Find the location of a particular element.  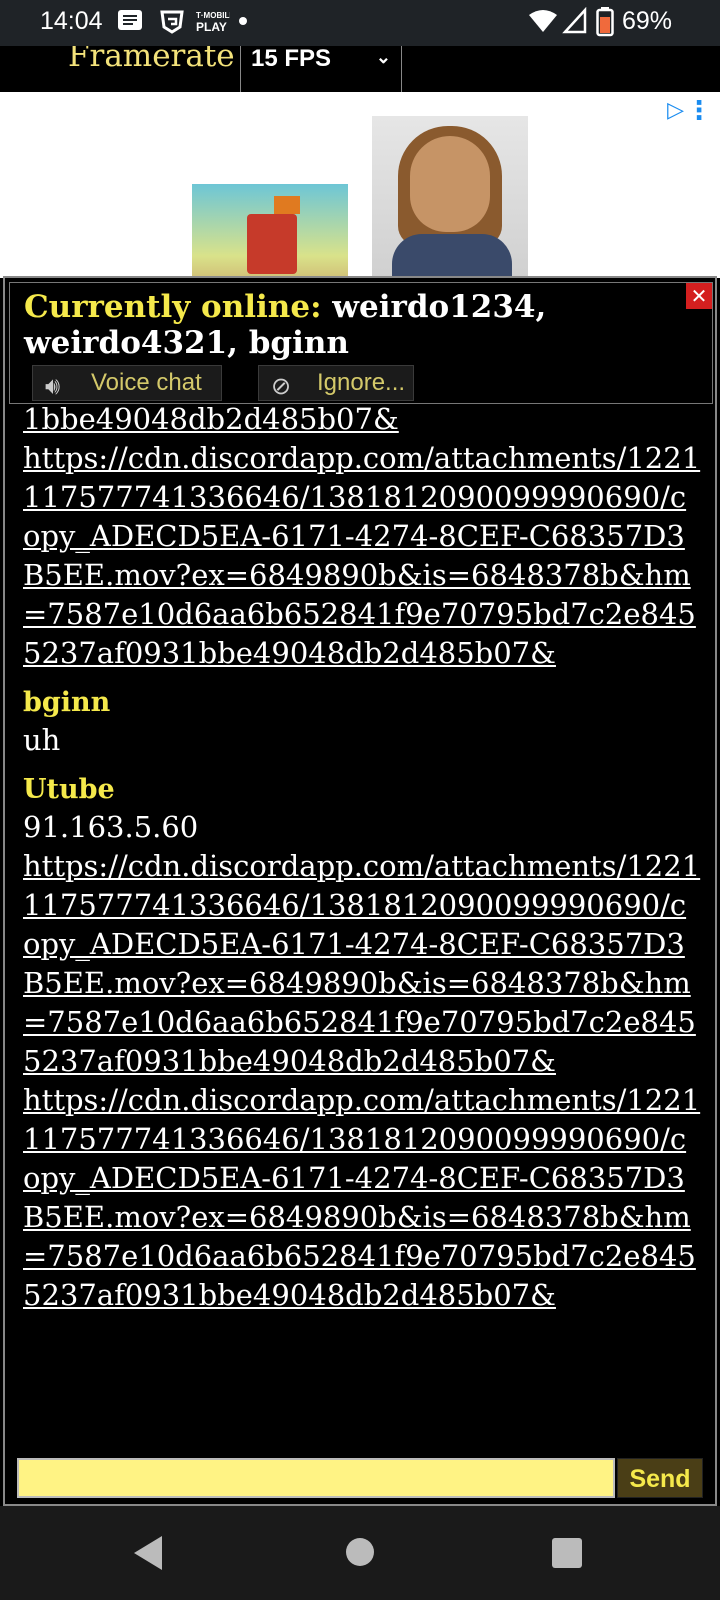

framerate-value: 15 FPS is located at coordinates (291, 59).